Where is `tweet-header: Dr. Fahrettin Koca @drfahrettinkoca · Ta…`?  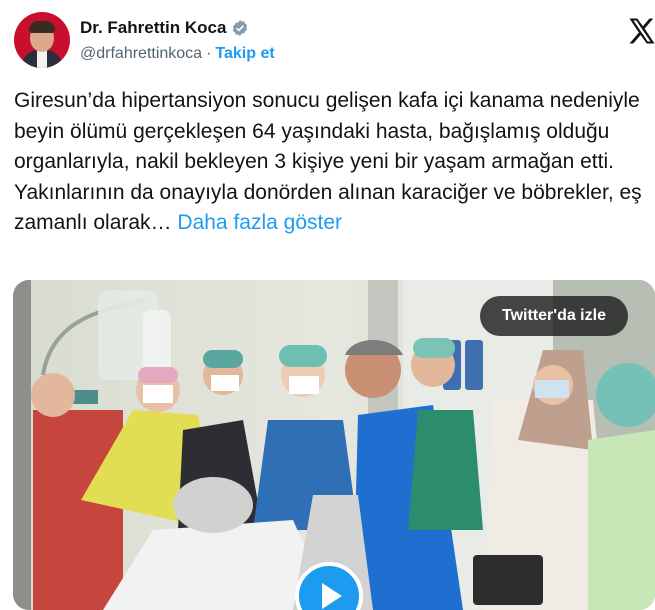
tweet-header: Dr. Fahrettin Koca @drfahrettinkoca · Ta… is located at coordinates (334, 42).